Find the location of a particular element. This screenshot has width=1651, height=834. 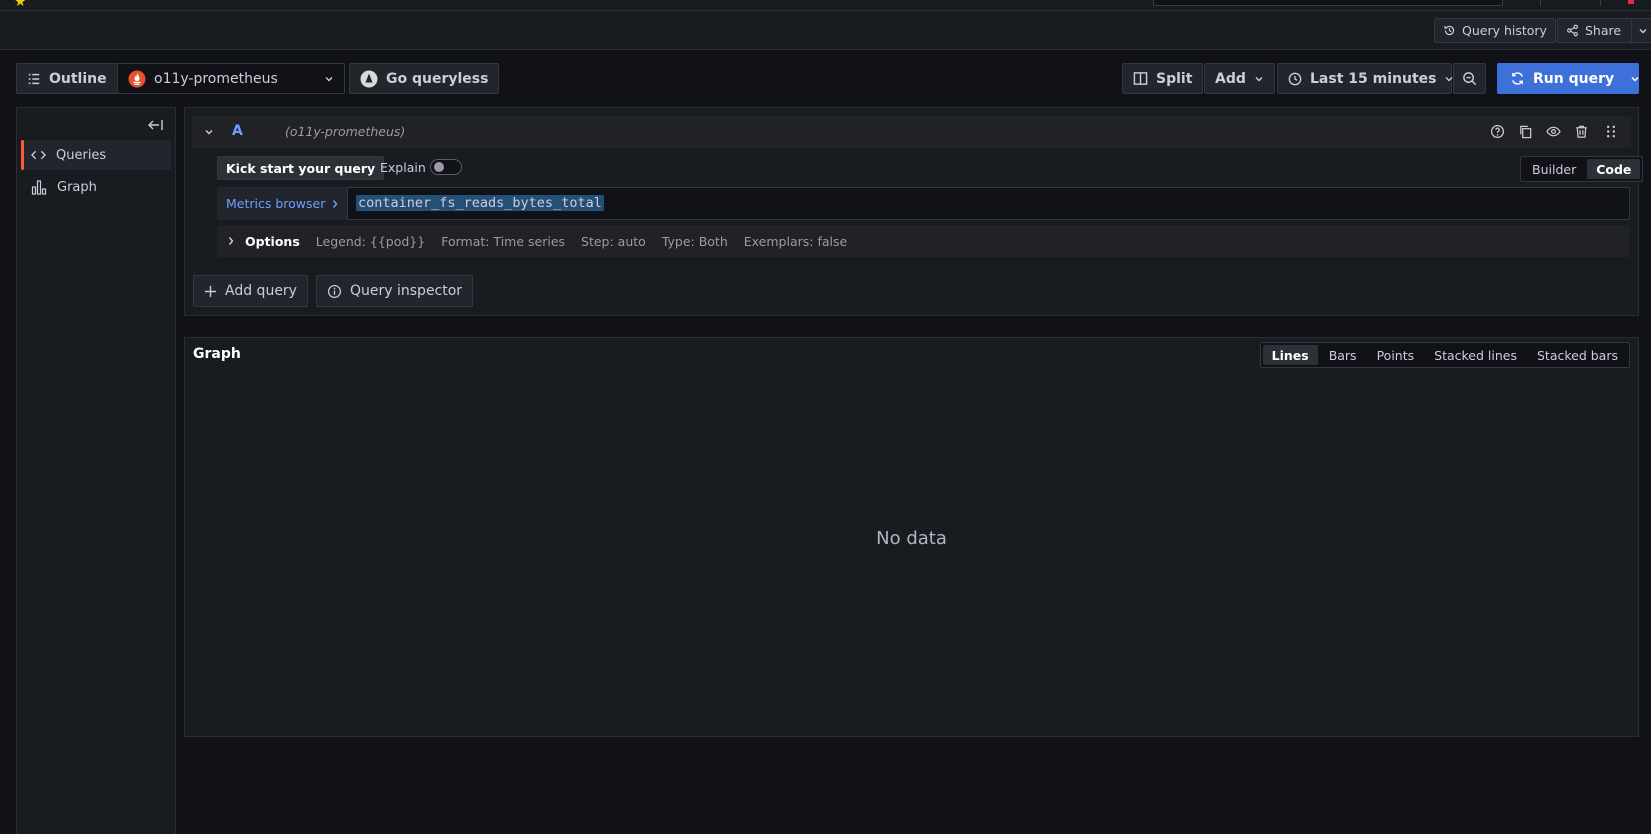

option-format: Format: Time series is located at coordinates (503, 241).